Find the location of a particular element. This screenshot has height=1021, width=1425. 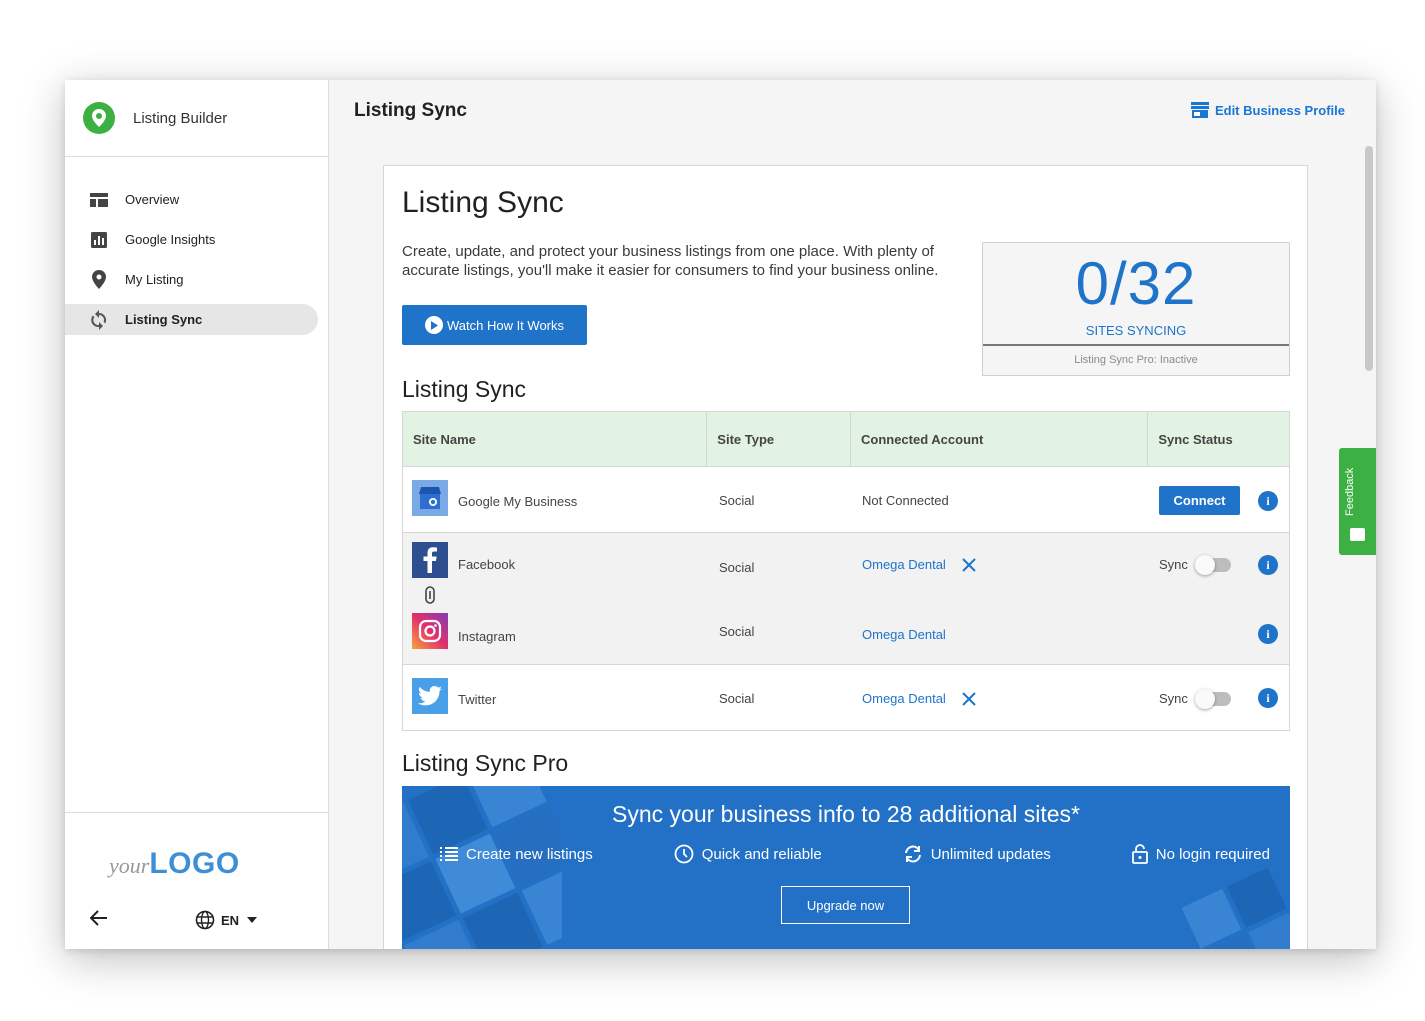

pro-status: Listing Sync Pro: Inactive is located at coordinates (1136, 360).